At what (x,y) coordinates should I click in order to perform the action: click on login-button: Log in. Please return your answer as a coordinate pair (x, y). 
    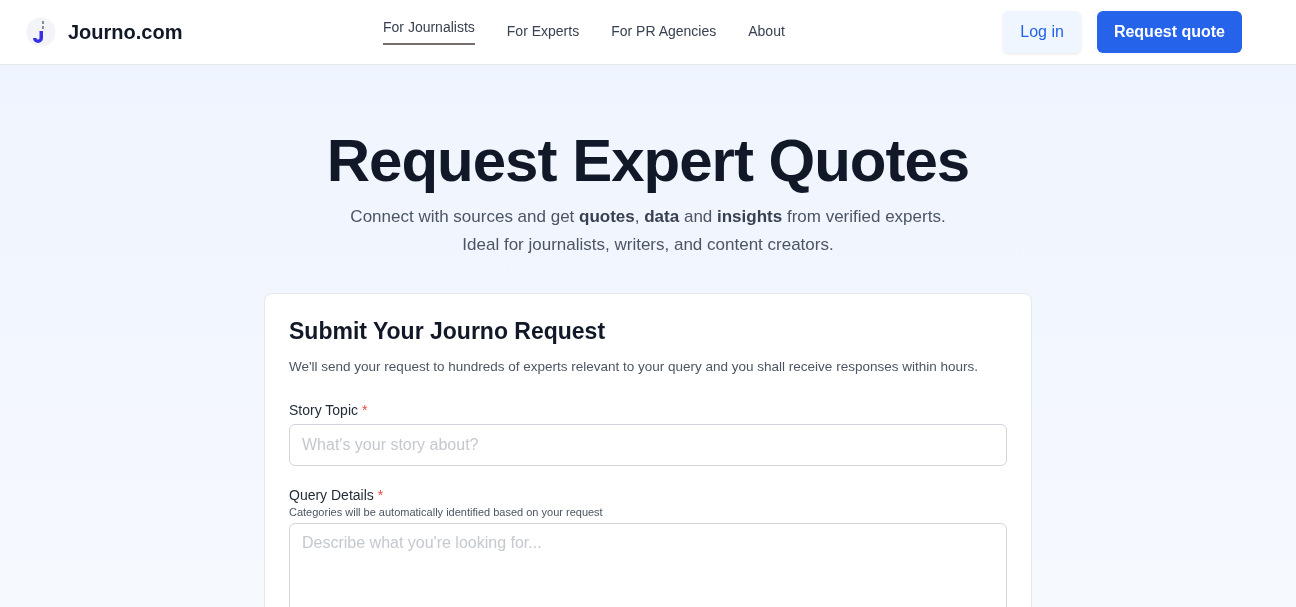
    Looking at the image, I should click on (1042, 32).